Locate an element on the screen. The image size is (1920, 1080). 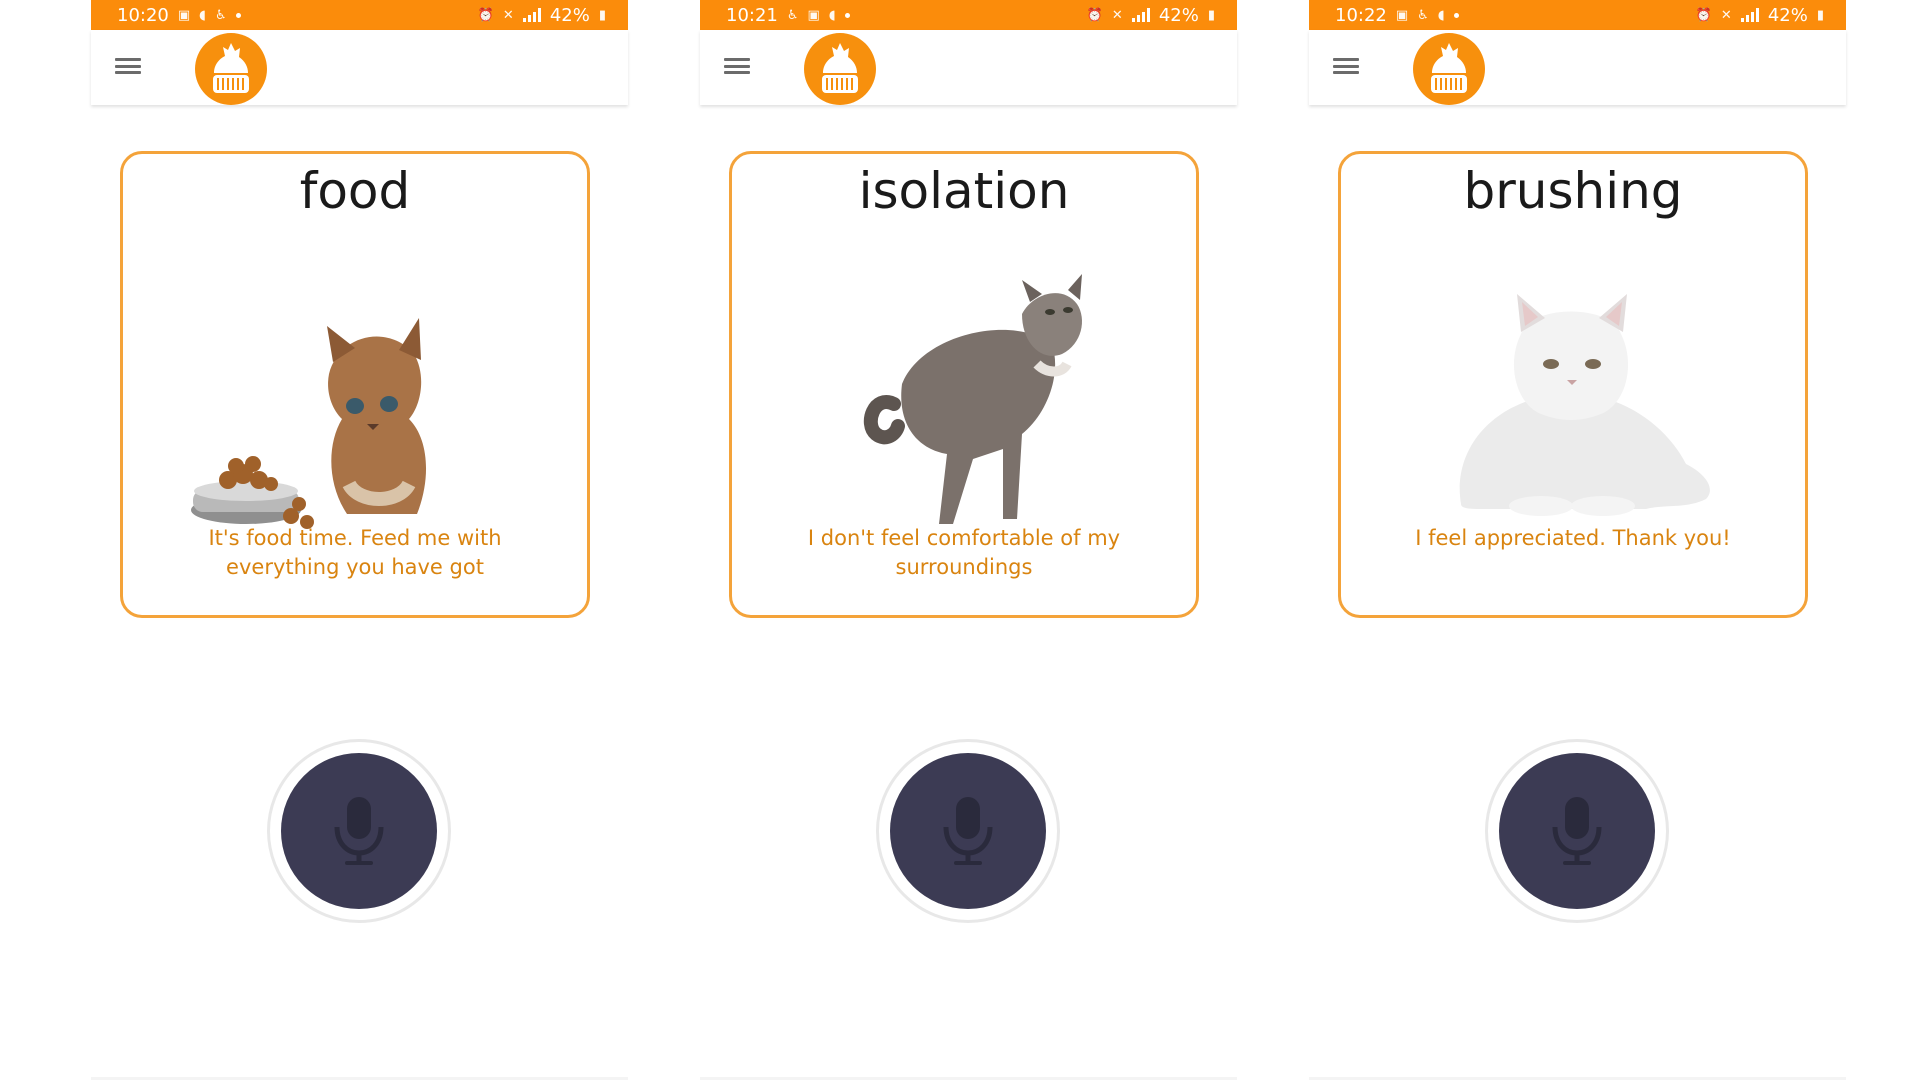
card-message: I feel appreciated. Thank you! is located at coordinates (1573, 538).